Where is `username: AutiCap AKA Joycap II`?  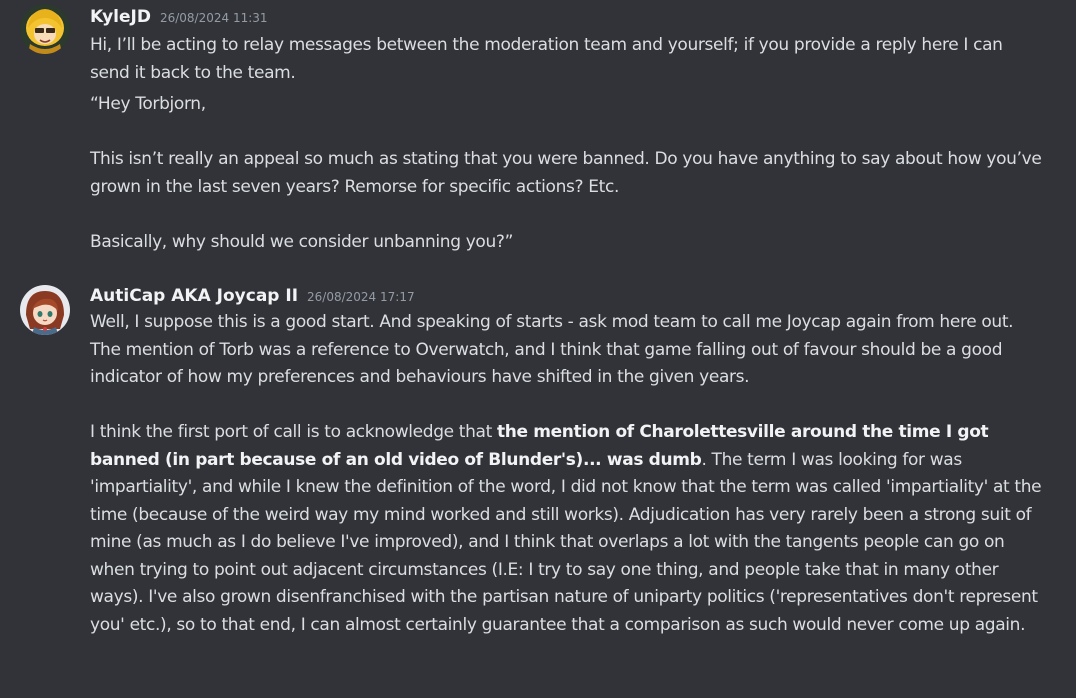 username: AutiCap AKA Joycap II is located at coordinates (194, 296).